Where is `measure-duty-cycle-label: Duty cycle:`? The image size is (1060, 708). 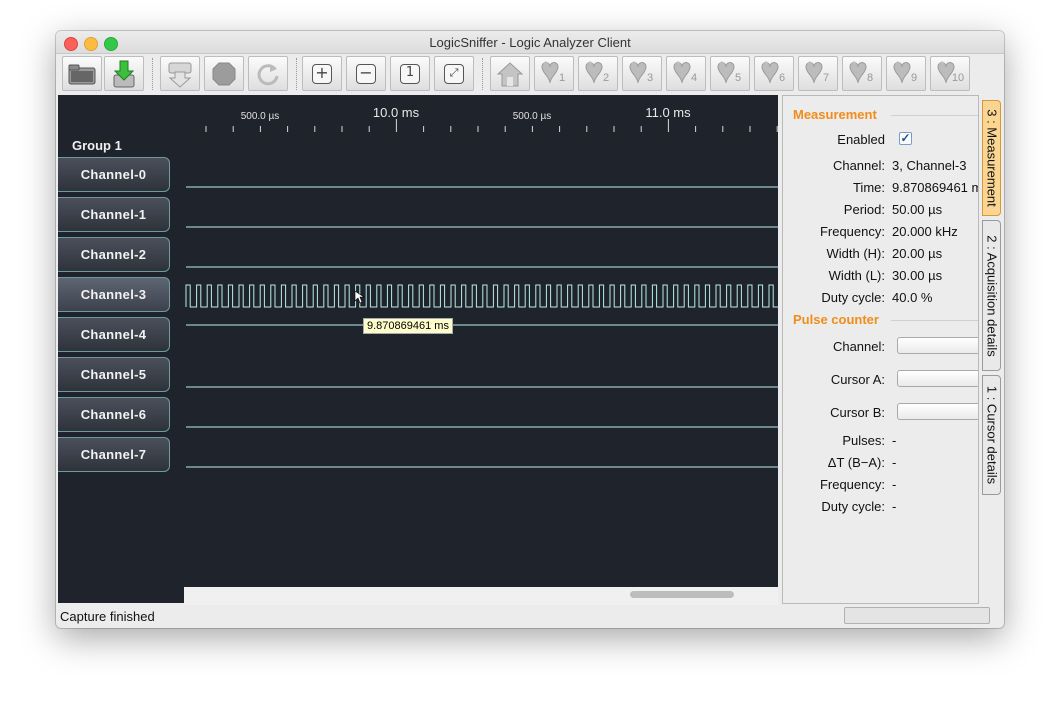
measure-duty-cycle-label: Duty cycle: is located at coordinates (853, 297).